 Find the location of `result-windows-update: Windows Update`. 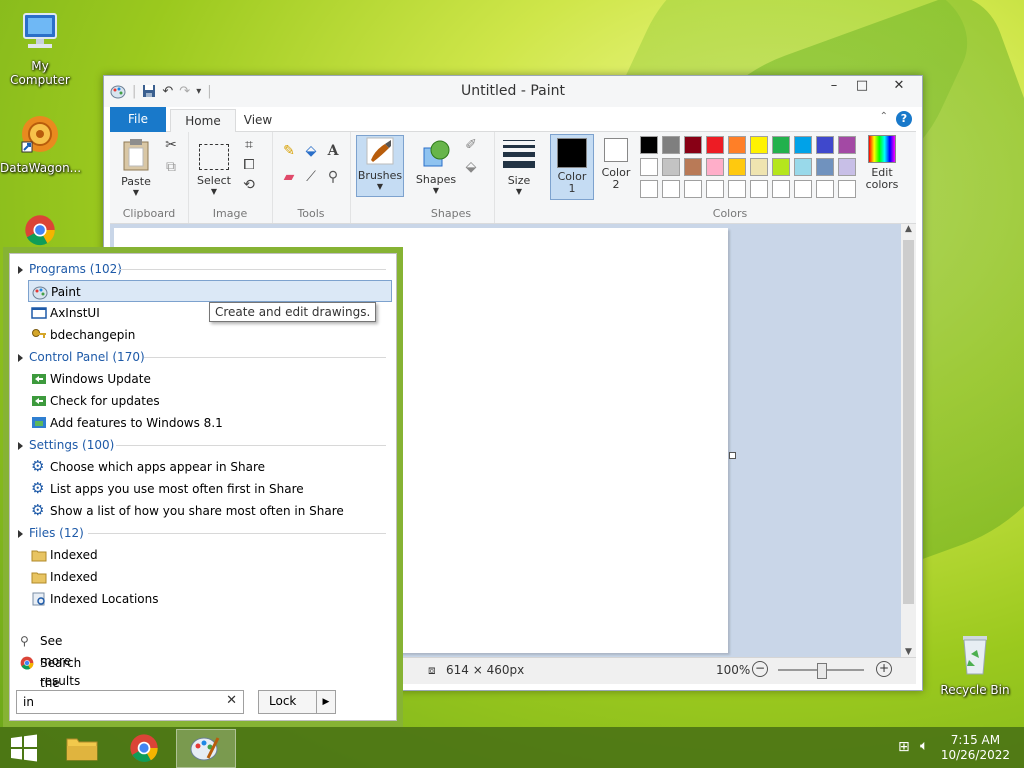

result-windows-update: Windows Update is located at coordinates (210, 379).